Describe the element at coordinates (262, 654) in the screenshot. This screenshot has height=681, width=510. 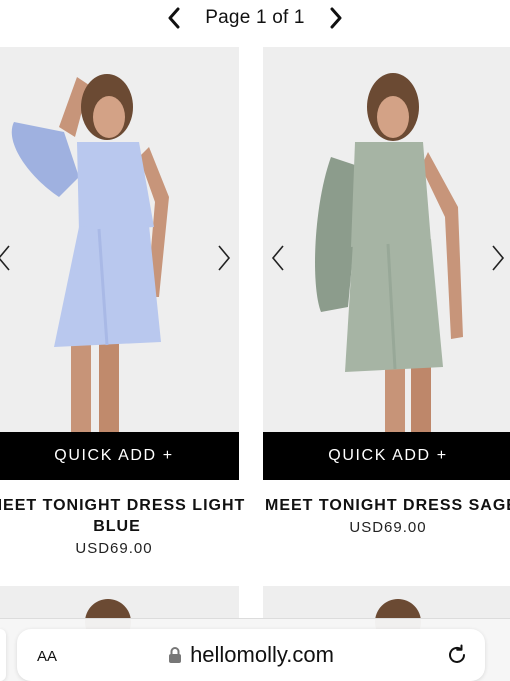
I see `domain-text: hellomolly.com` at that location.